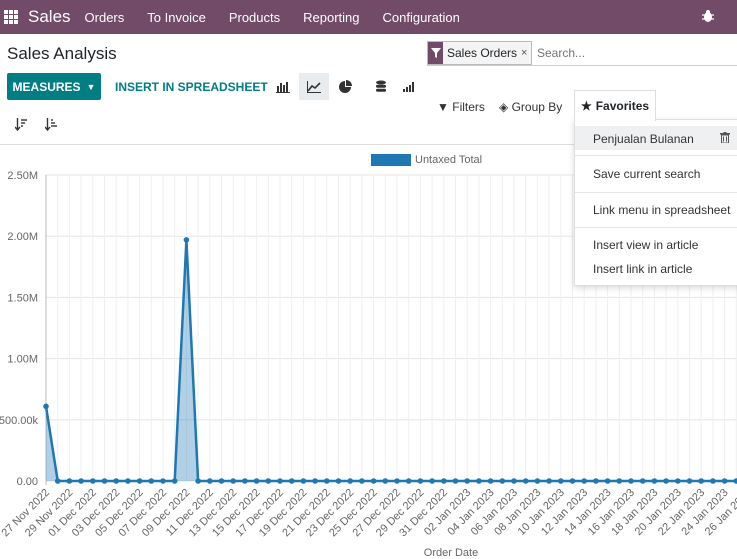 Image resolution: width=737 pixels, height=559 pixels. I want to click on cumulative-icon, so click(409, 86).